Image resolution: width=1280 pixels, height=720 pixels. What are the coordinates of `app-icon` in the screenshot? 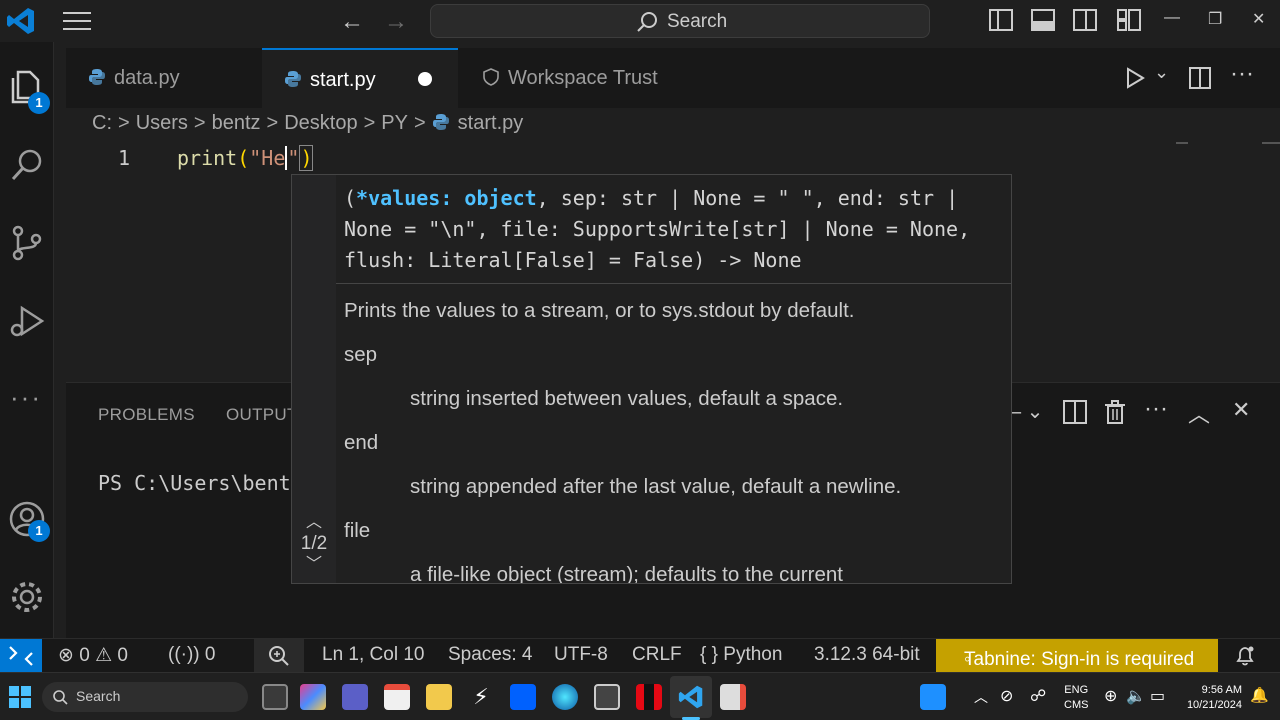 It's located at (607, 697).